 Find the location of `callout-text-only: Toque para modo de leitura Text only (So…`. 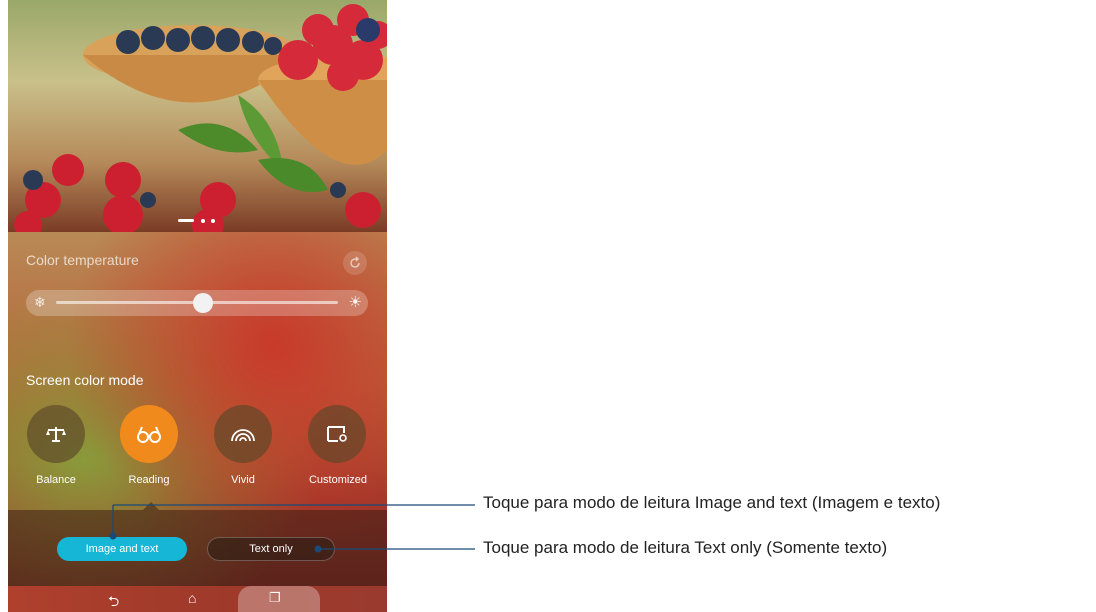

callout-text-only: Toque para modo de leitura Text only (So… is located at coordinates (685, 547).